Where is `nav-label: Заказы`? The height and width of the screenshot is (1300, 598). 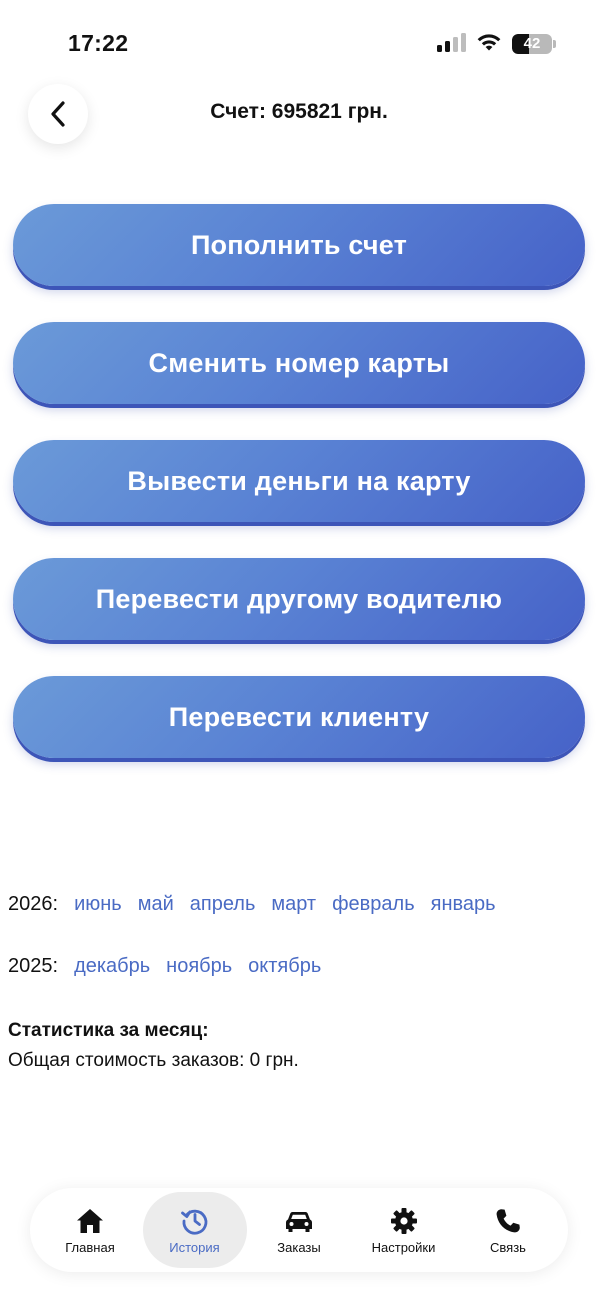
nav-label: Заказы is located at coordinates (299, 1247).